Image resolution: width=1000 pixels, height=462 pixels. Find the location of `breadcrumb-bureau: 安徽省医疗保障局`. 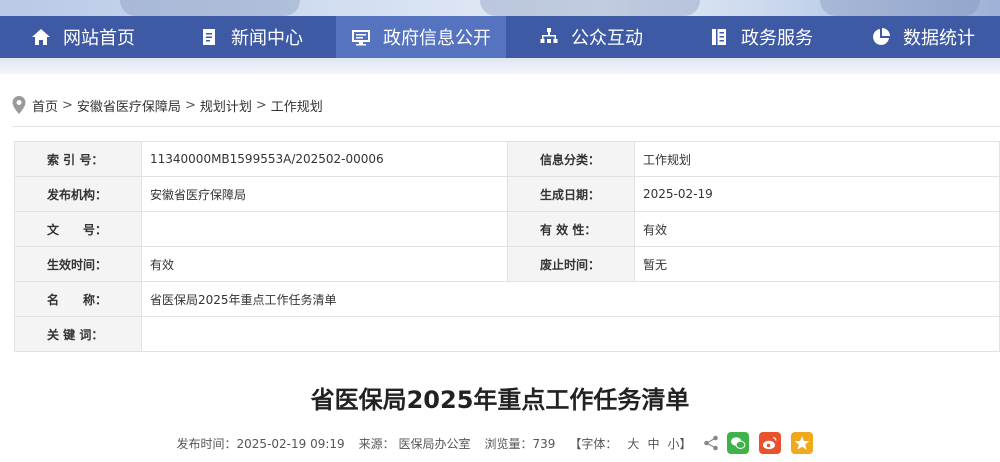

breadcrumb-bureau: 安徽省医疗保障局 is located at coordinates (129, 105).